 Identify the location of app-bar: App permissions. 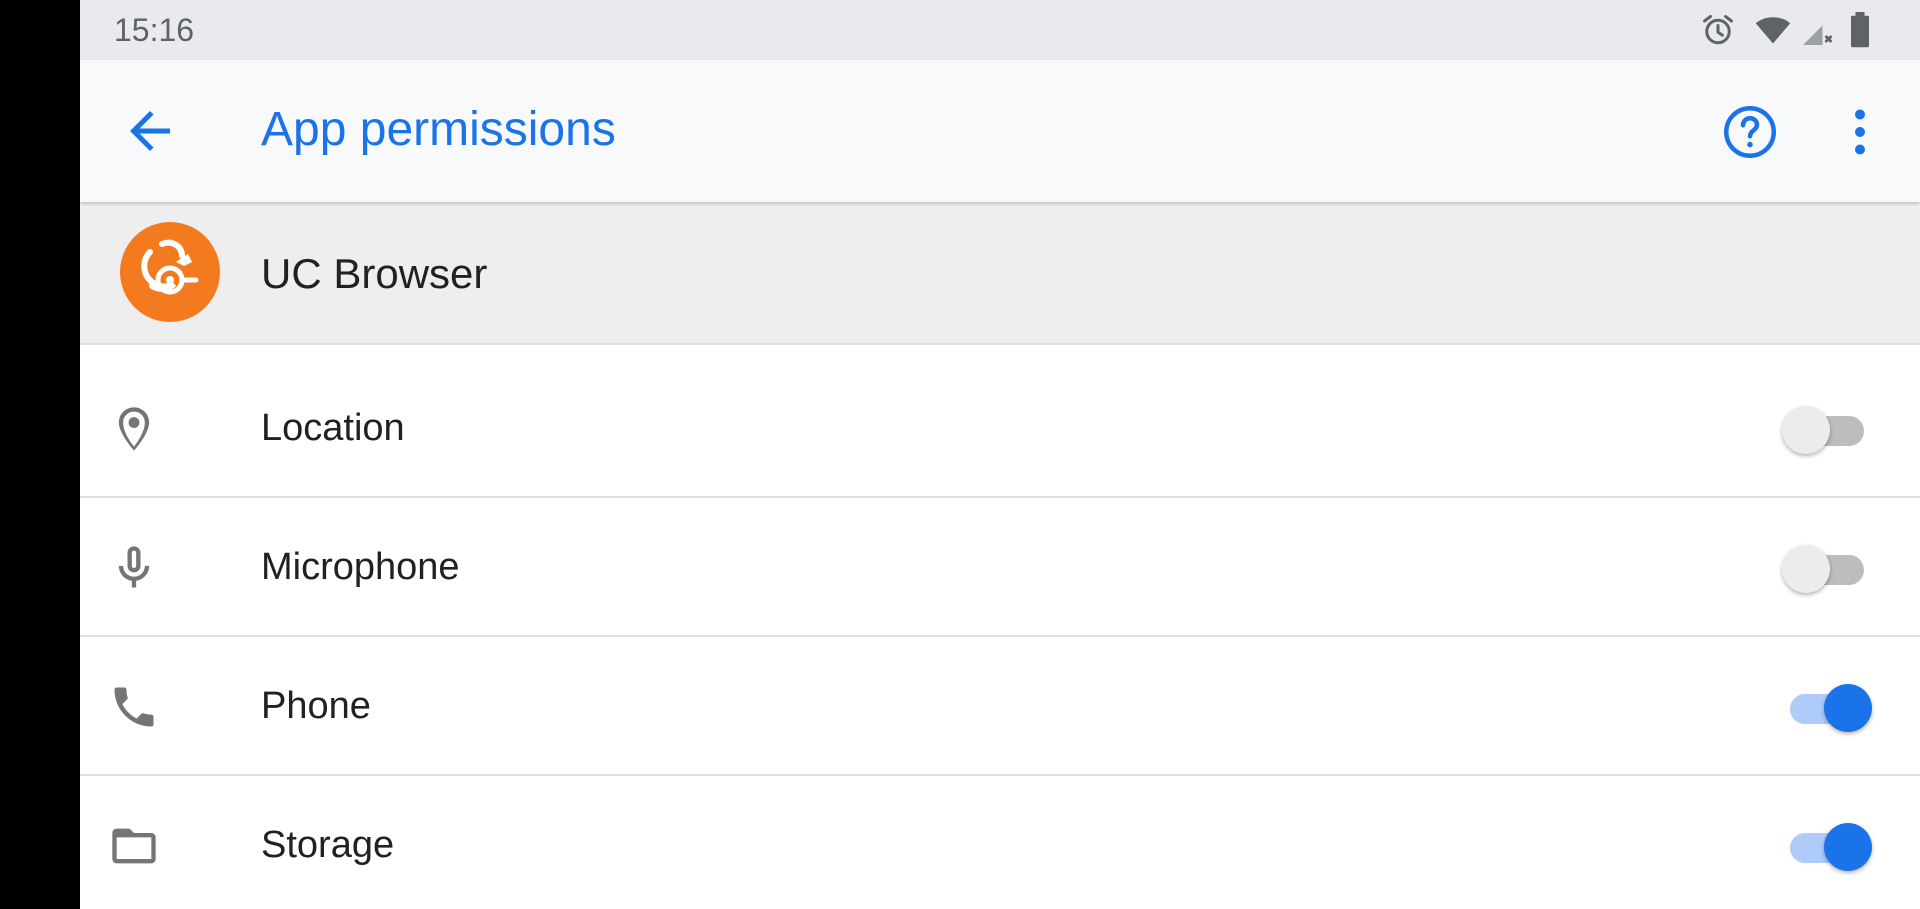
(1000, 131).